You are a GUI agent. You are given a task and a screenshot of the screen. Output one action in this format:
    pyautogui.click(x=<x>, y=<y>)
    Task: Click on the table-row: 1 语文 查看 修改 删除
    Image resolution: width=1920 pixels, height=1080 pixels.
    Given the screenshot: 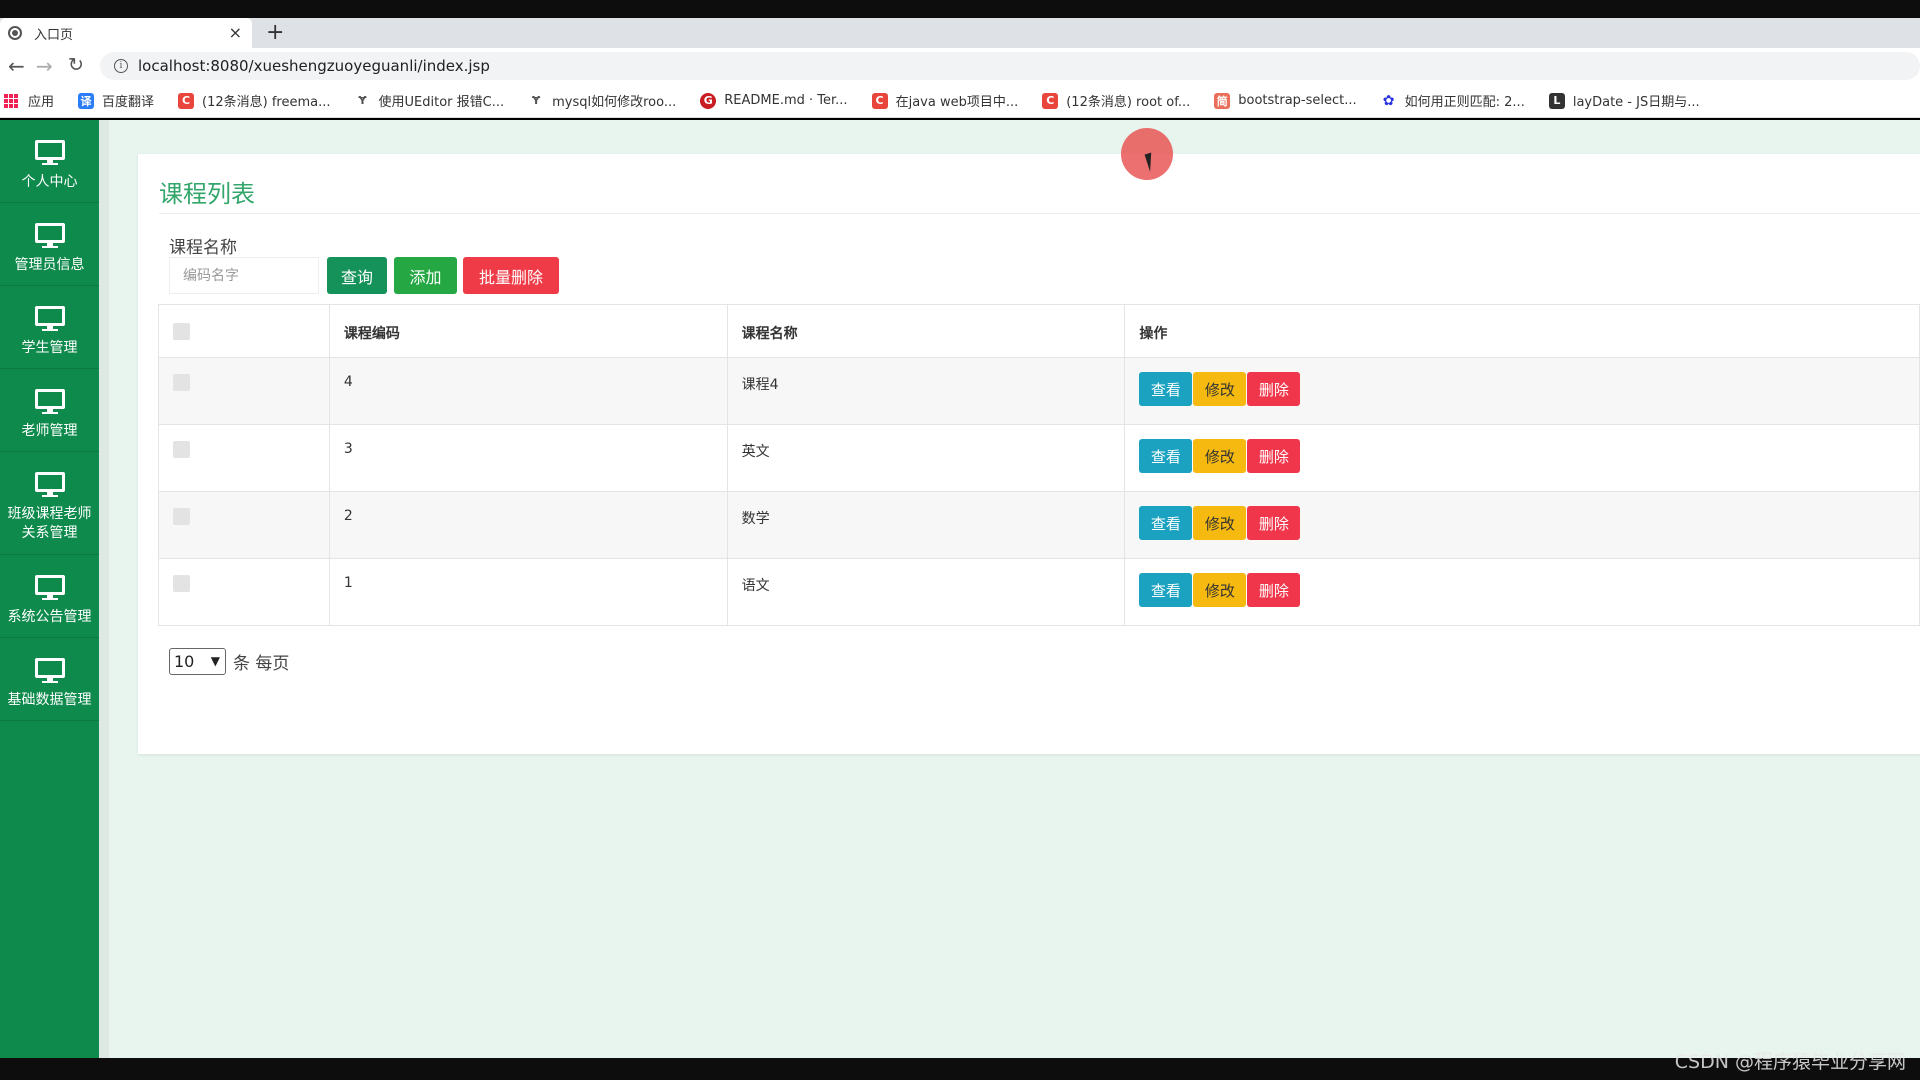 What is the action you would take?
    pyautogui.click(x=1039, y=592)
    